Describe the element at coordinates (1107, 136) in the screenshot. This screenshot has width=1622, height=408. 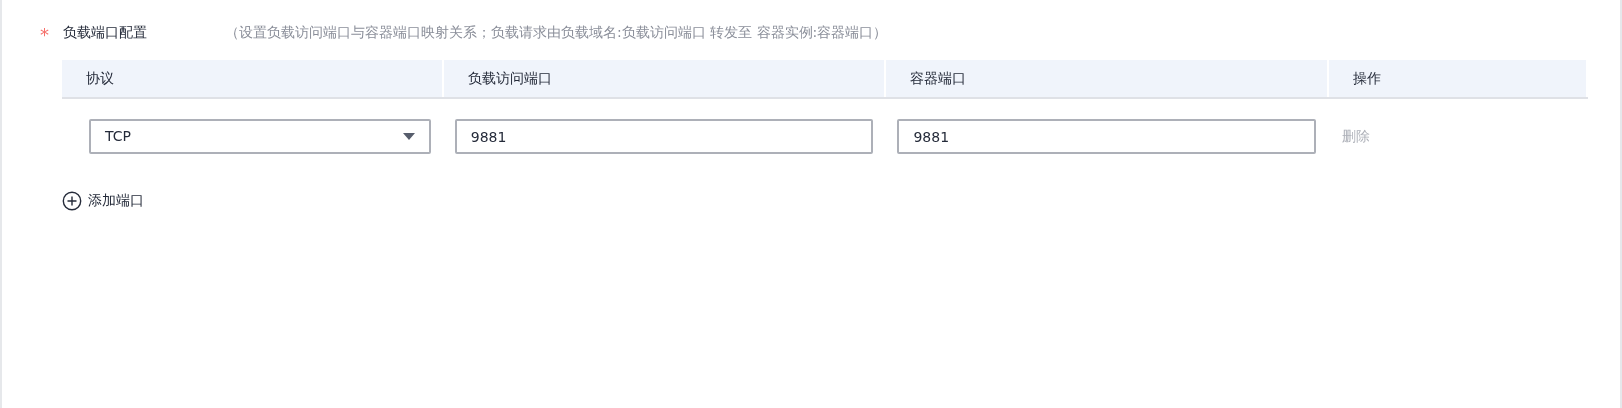
I see `container-port-field: 9881` at that location.